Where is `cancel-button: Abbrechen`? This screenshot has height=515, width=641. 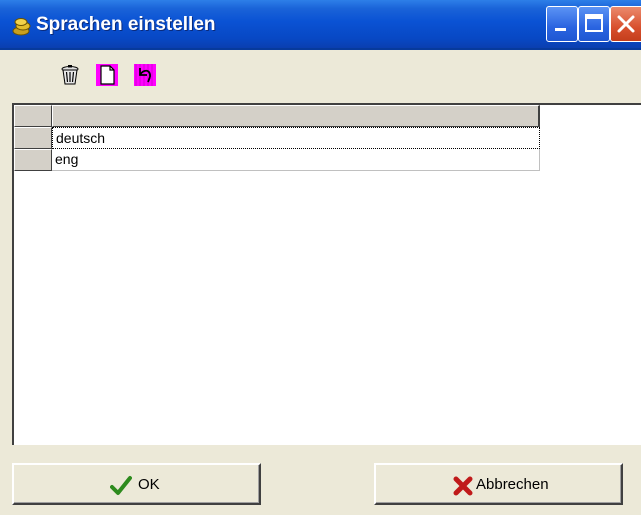 cancel-button: Abbrechen is located at coordinates (498, 484).